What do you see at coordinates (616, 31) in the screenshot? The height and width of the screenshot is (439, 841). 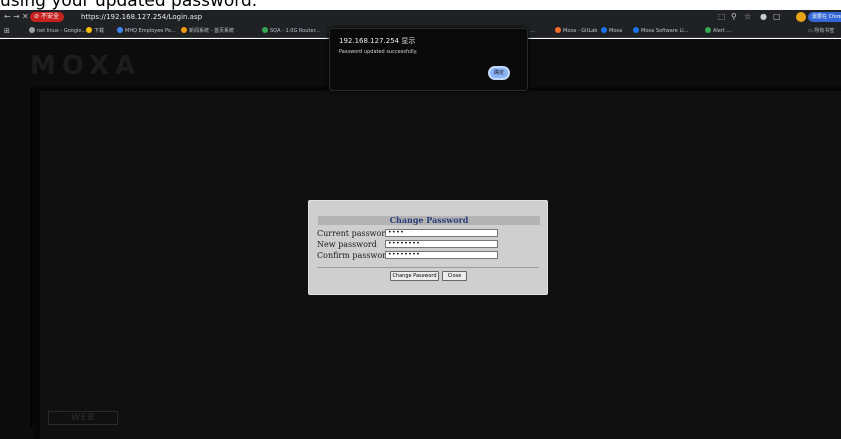 I see `bookmark-label: Moxa` at bounding box center [616, 31].